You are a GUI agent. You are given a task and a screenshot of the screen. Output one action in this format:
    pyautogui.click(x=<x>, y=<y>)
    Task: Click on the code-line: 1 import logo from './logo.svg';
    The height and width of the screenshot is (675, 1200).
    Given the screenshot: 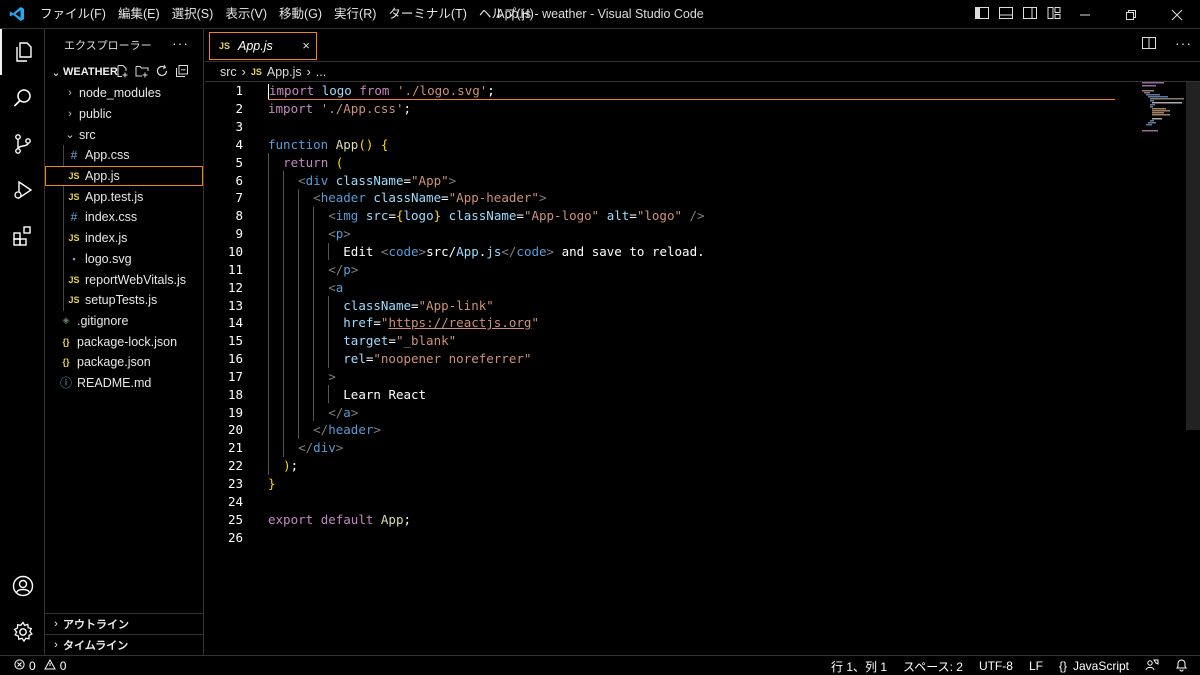 What is the action you would take?
    pyautogui.click(x=697, y=91)
    